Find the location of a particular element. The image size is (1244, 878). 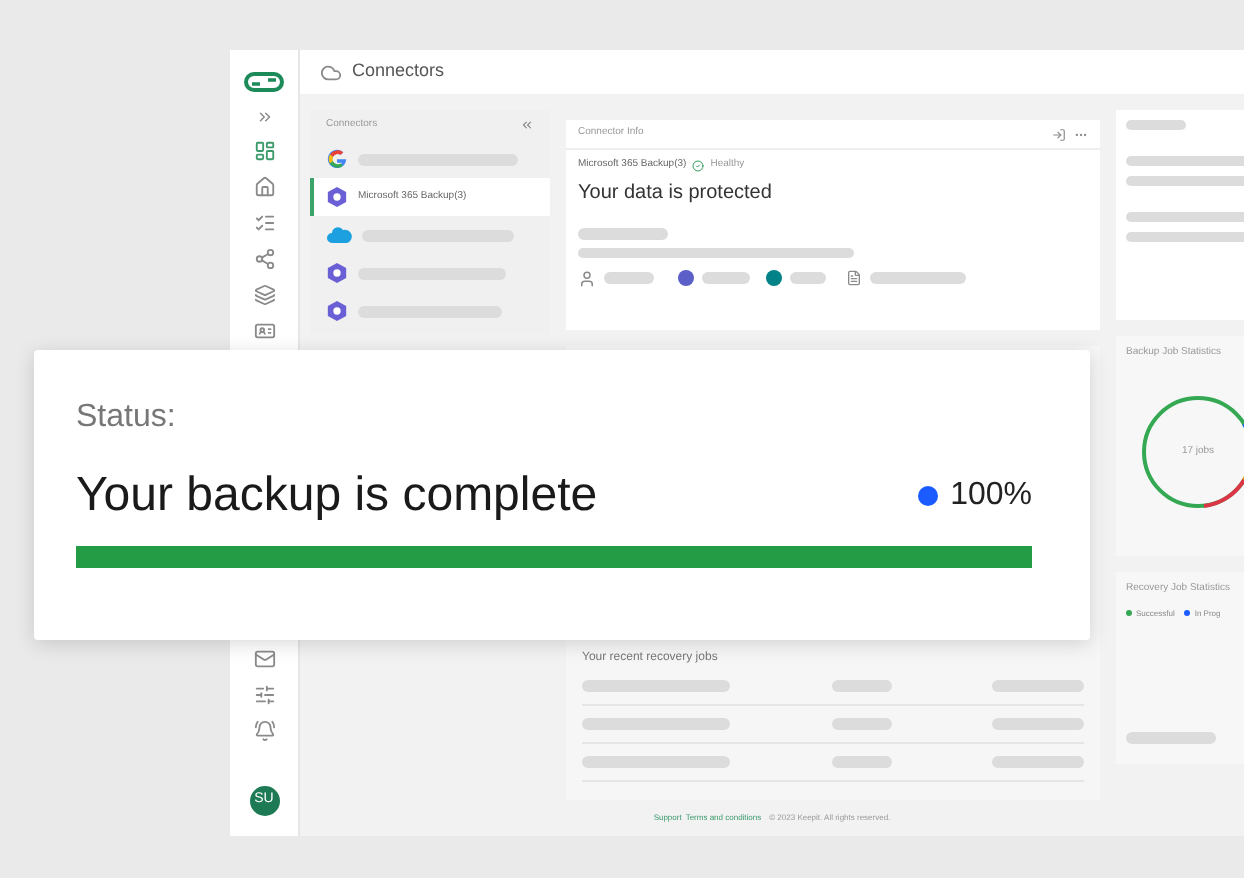

dashboard-icon is located at coordinates (264, 151).